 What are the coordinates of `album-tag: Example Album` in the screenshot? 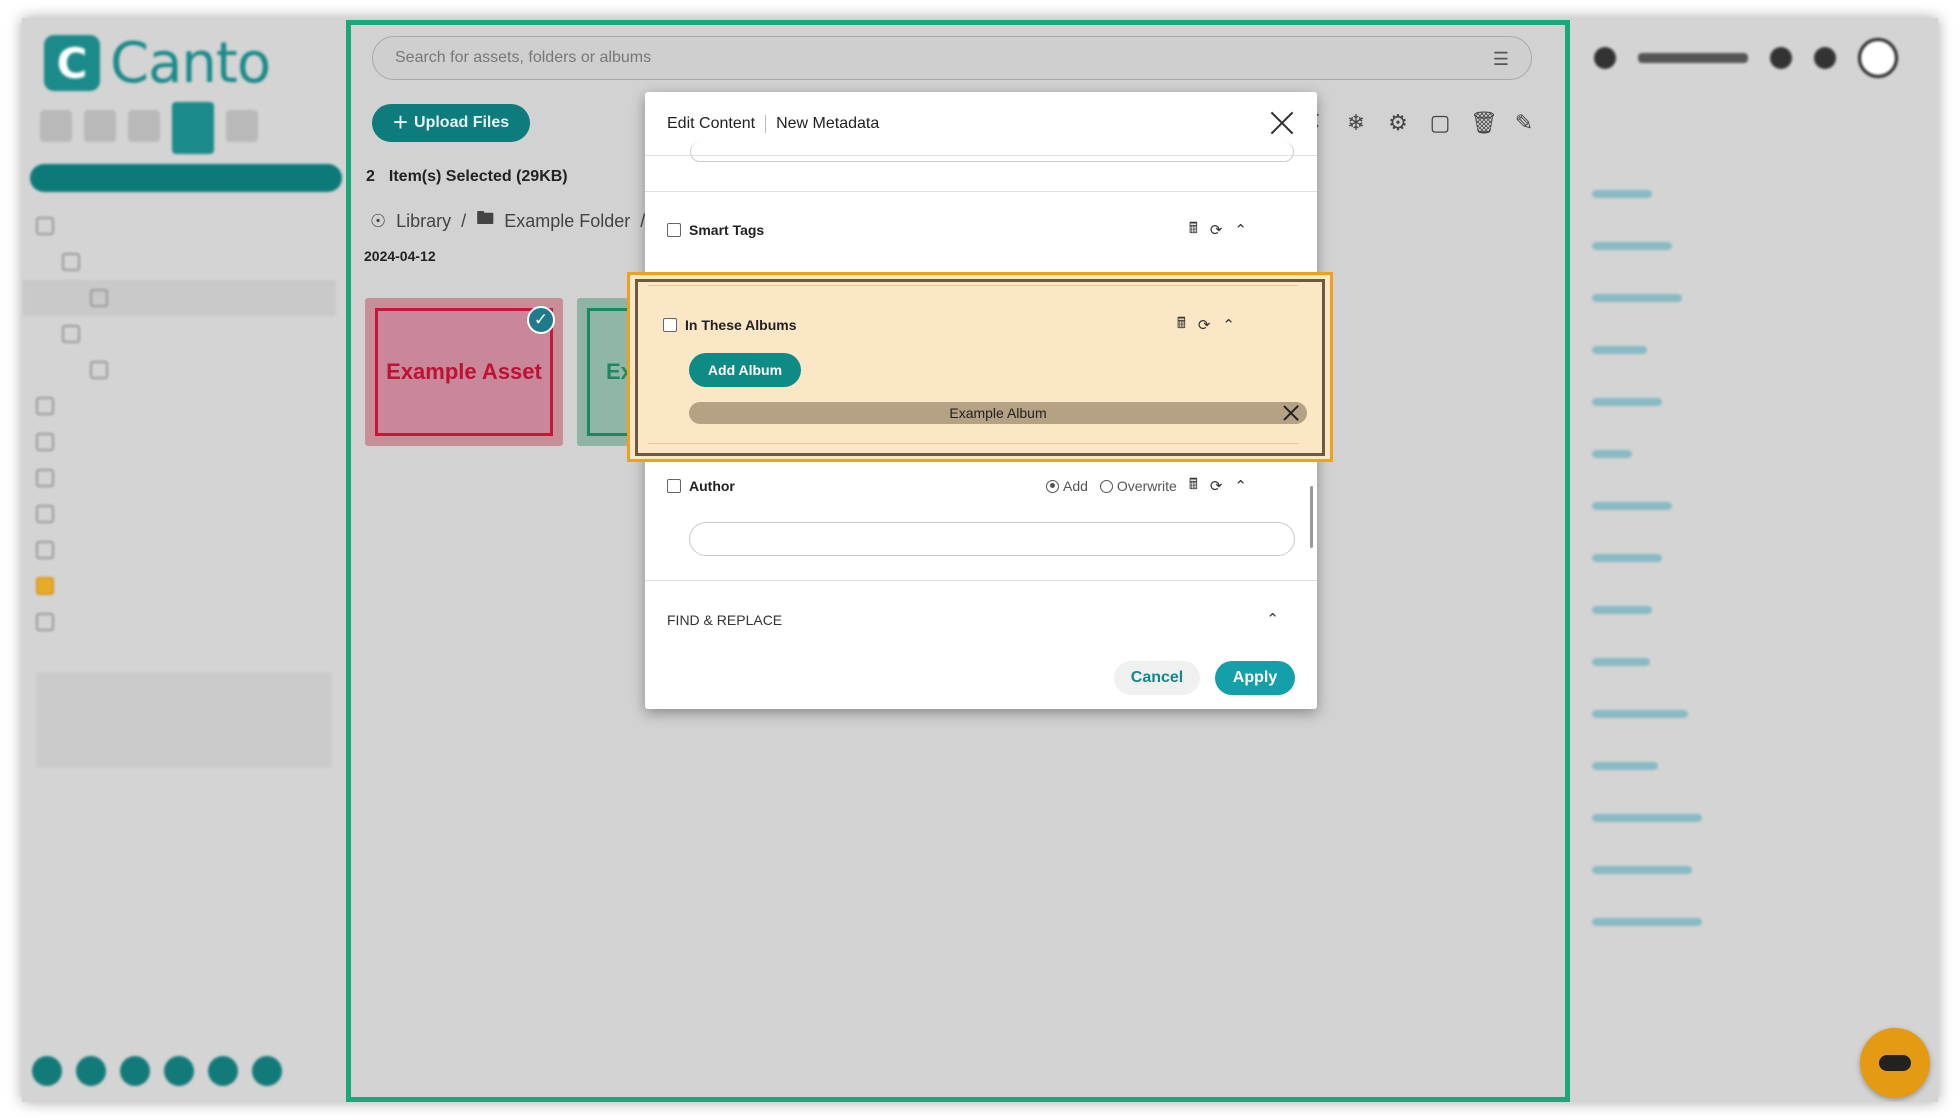 It's located at (998, 413).